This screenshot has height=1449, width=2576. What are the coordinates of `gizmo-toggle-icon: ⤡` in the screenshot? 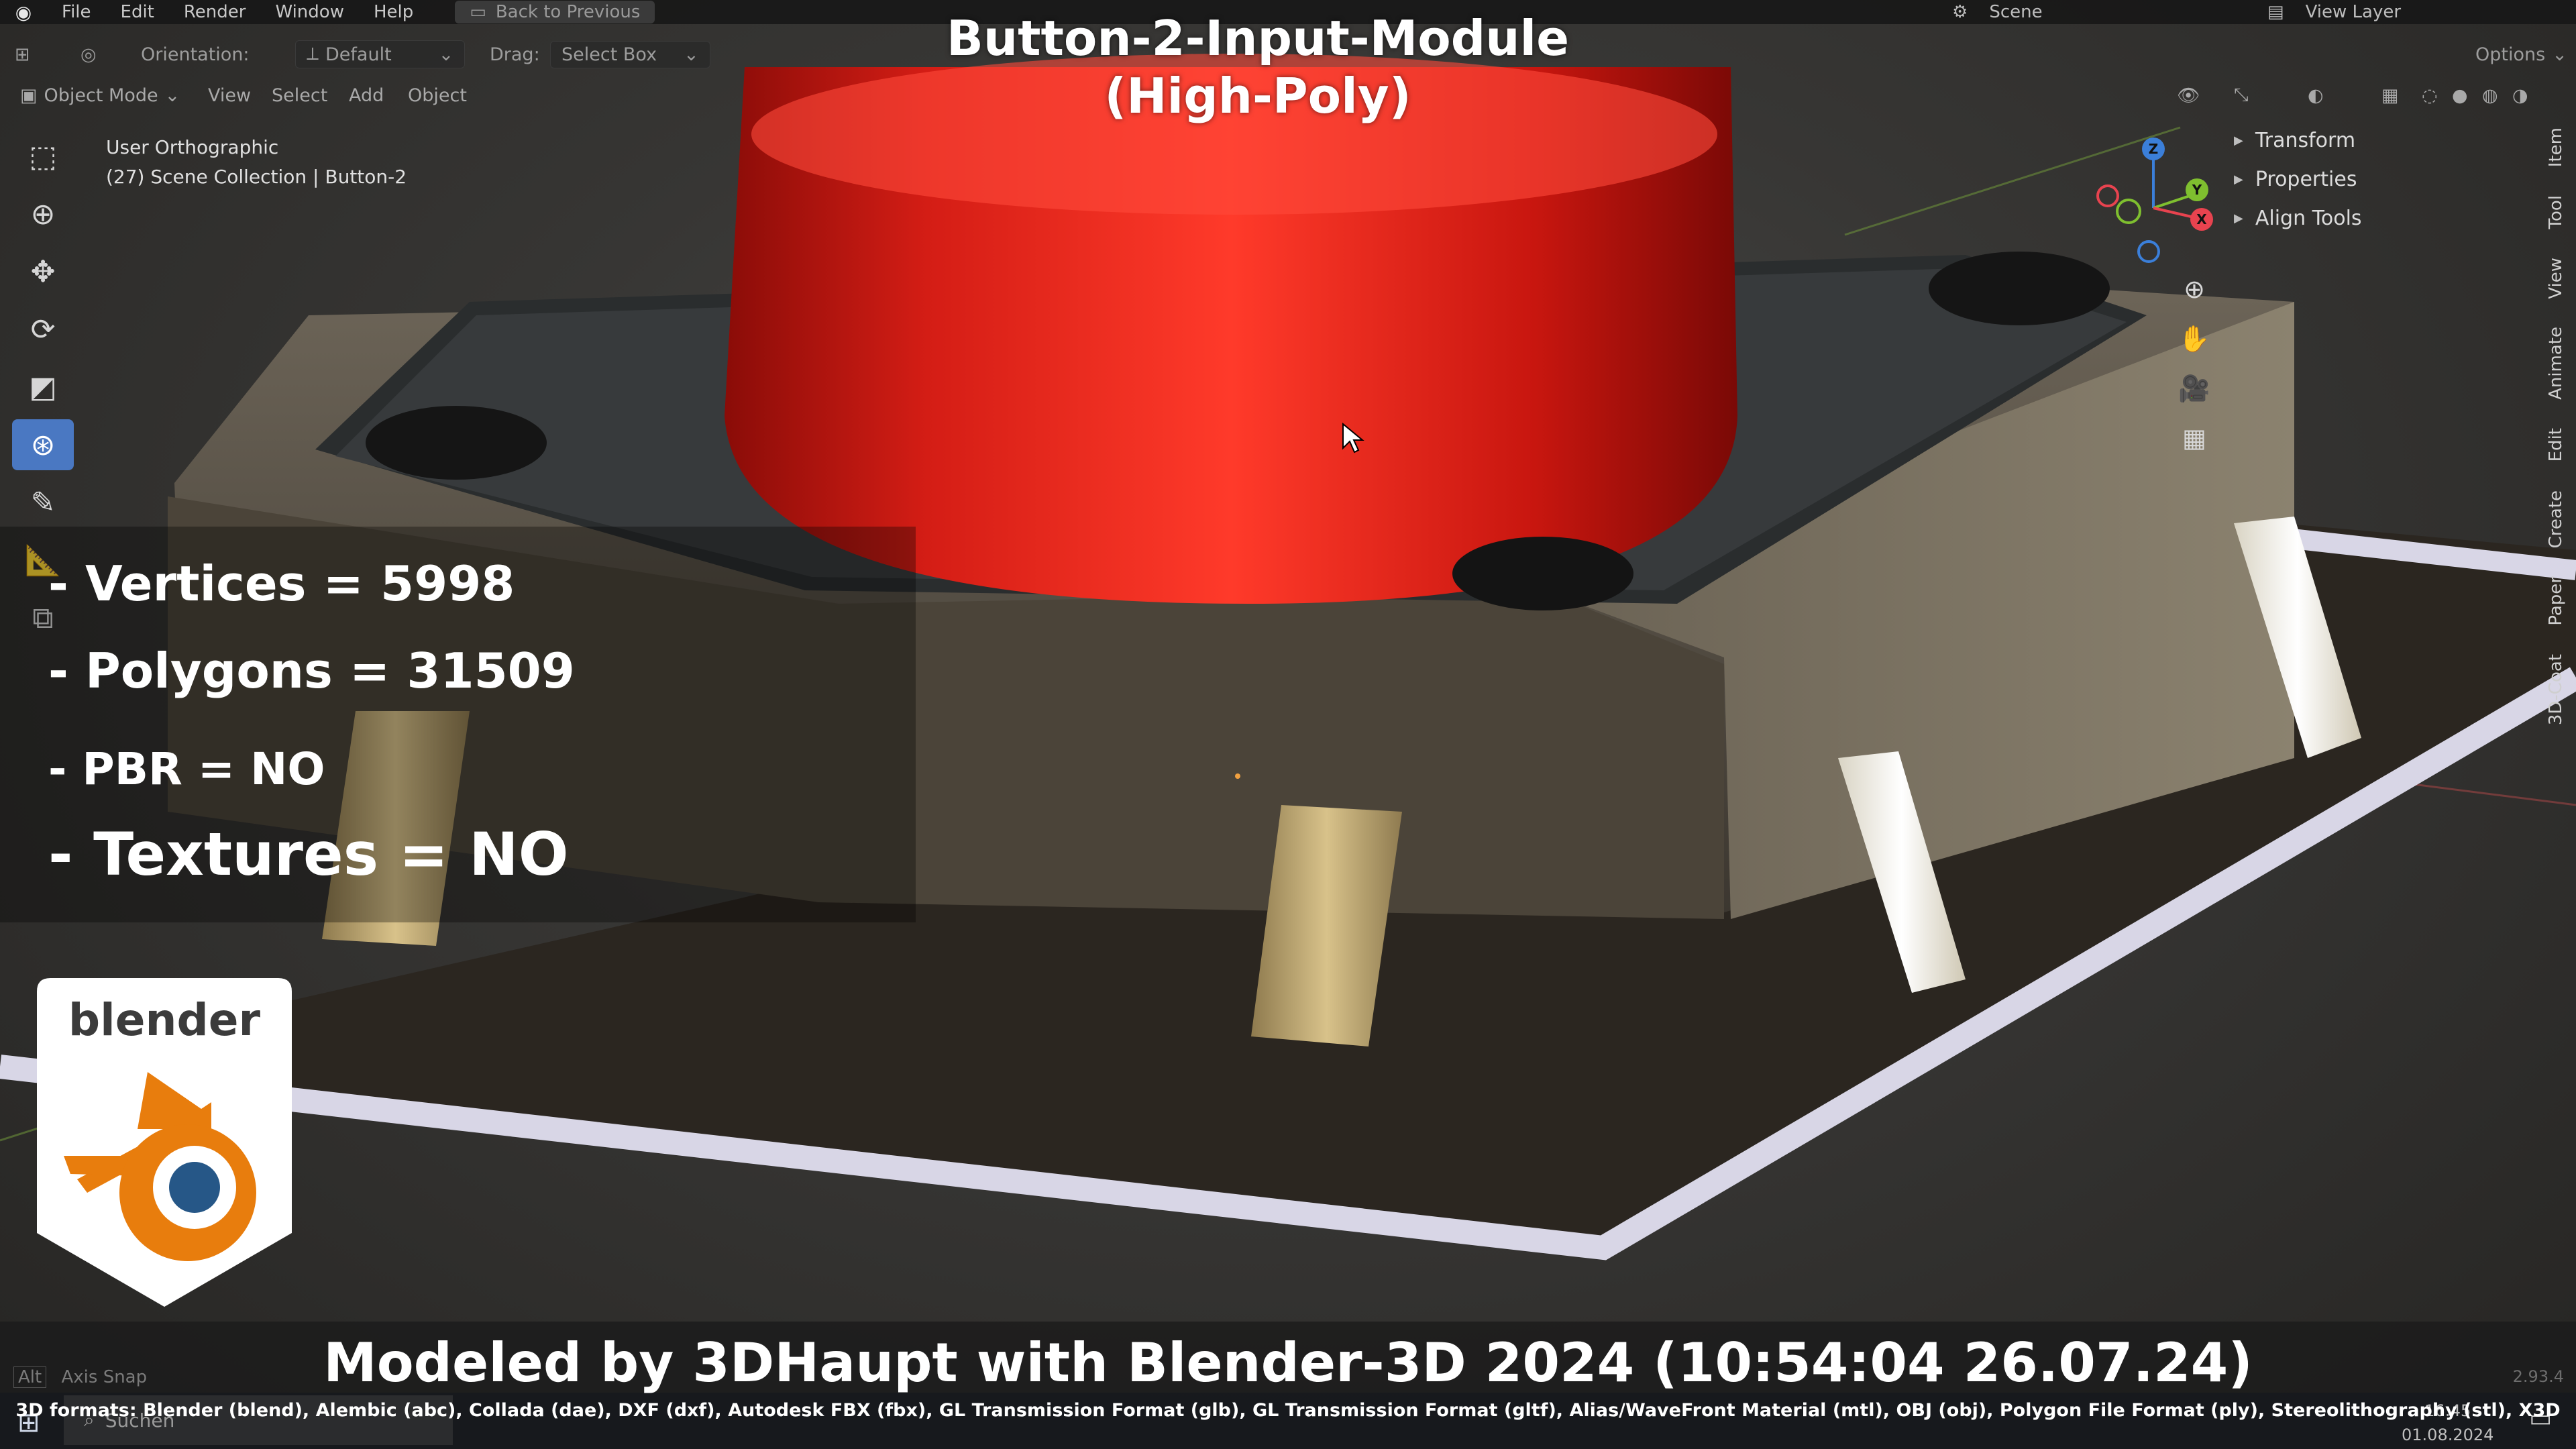 It's located at (2241, 95).